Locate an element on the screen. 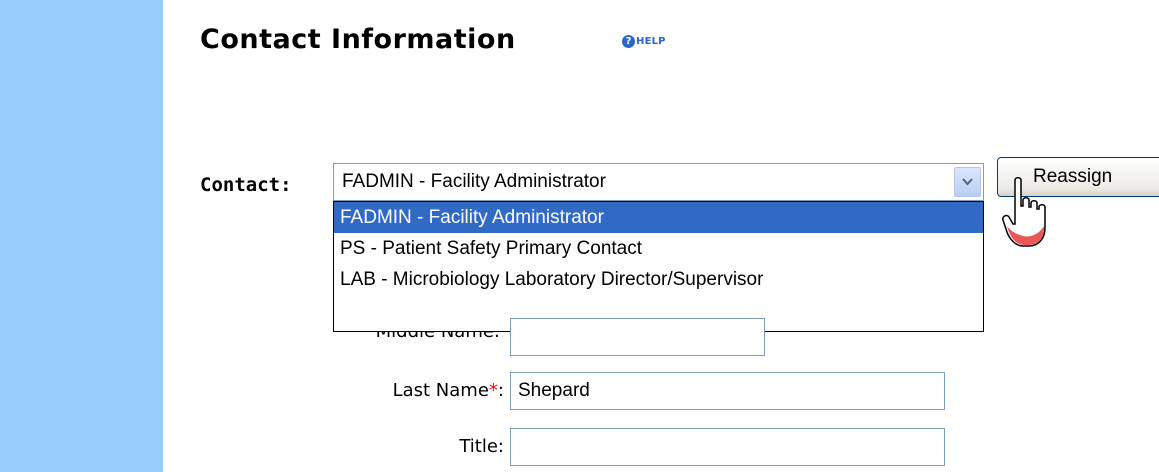 Image resolution: width=1159 pixels, height=472 pixels. question-circle-icon: ? is located at coordinates (628, 41).